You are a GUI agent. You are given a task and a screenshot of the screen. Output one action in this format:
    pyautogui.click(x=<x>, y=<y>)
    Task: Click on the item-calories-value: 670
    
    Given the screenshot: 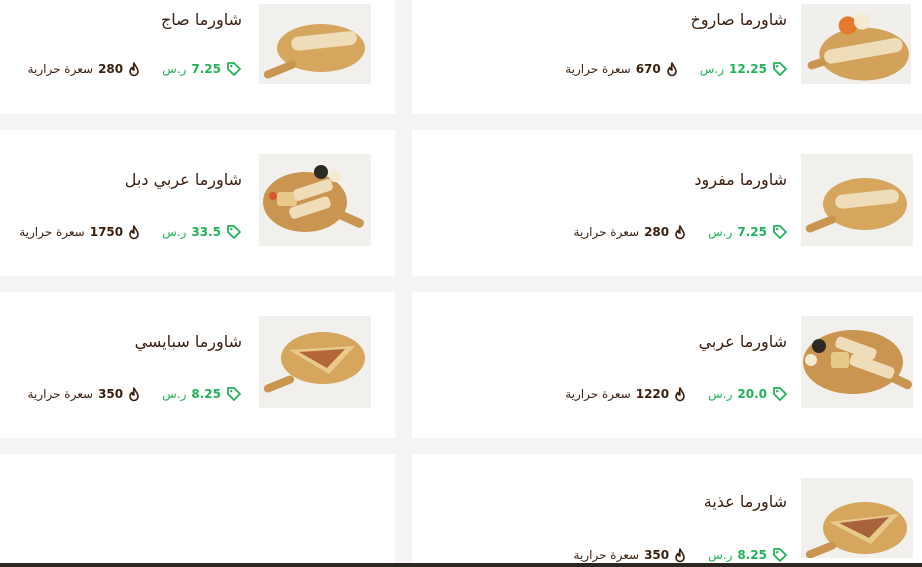 What is the action you would take?
    pyautogui.click(x=648, y=69)
    